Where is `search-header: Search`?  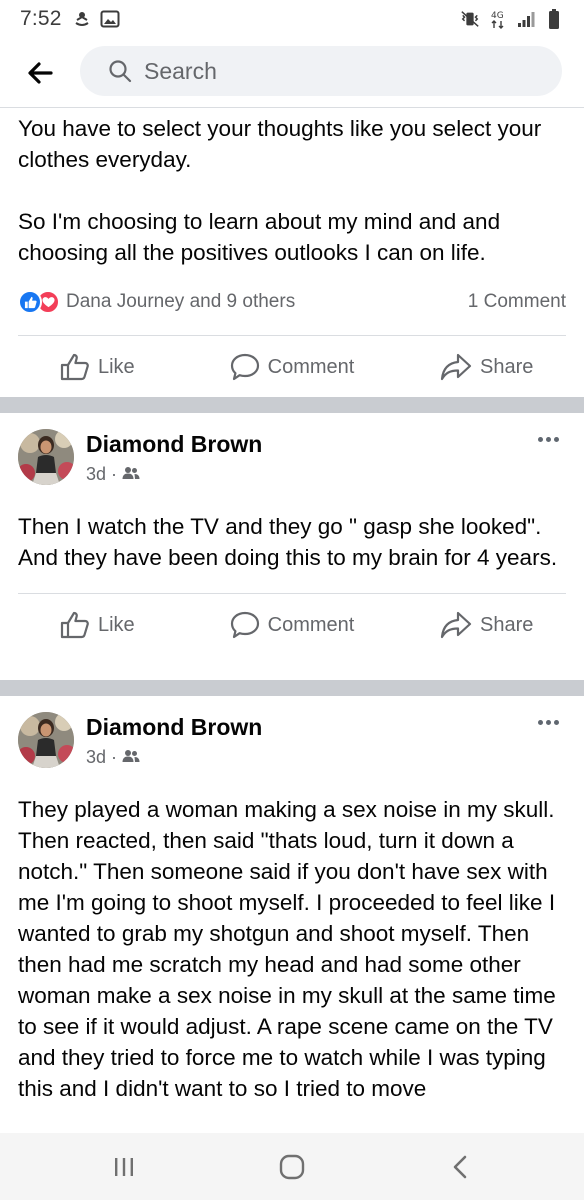 search-header: Search is located at coordinates (292, 73).